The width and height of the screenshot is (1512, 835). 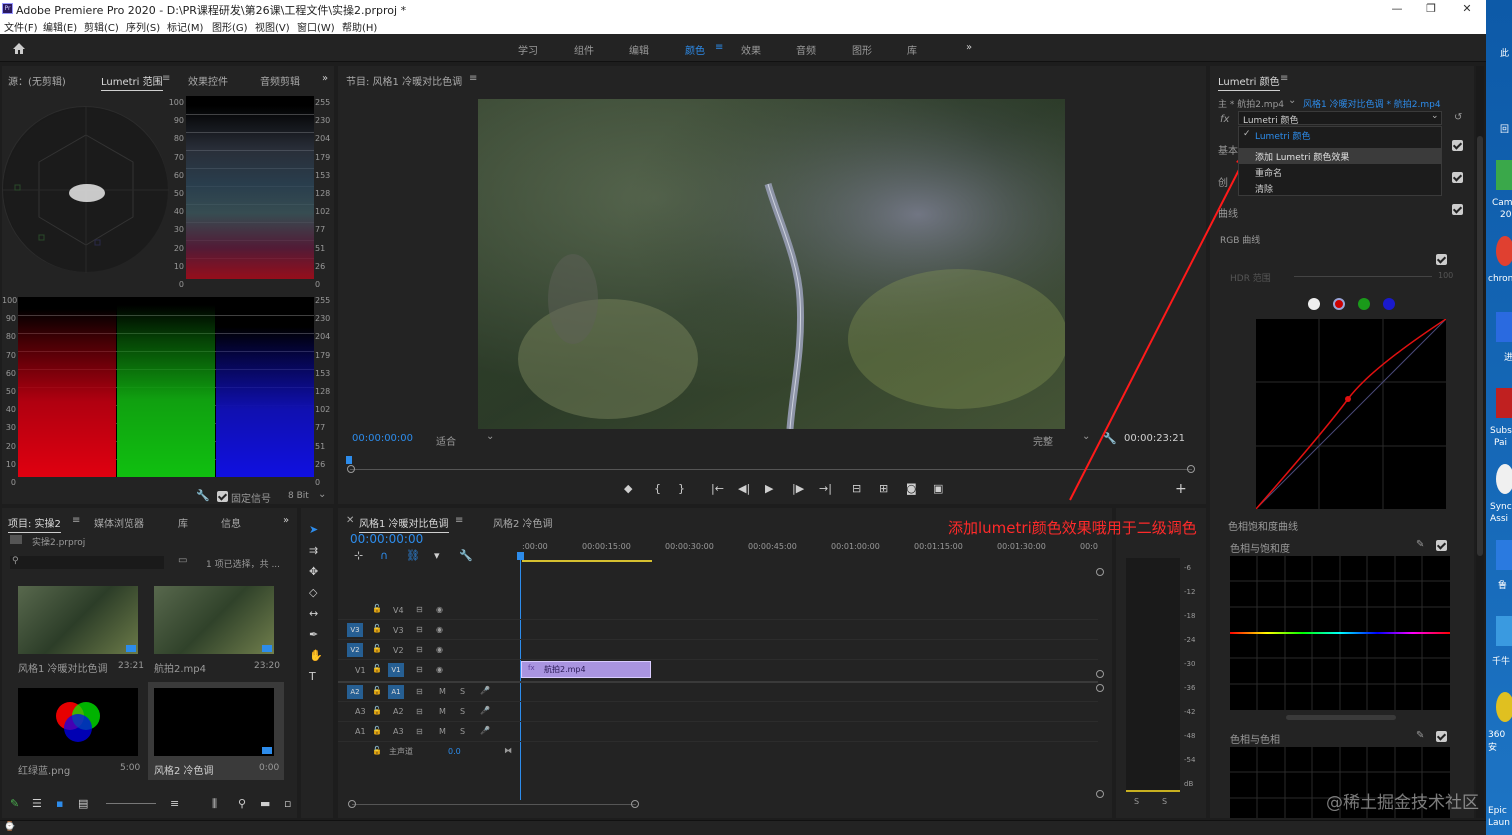 What do you see at coordinates (349, 460) in the screenshot?
I see `playhead-marker` at bounding box center [349, 460].